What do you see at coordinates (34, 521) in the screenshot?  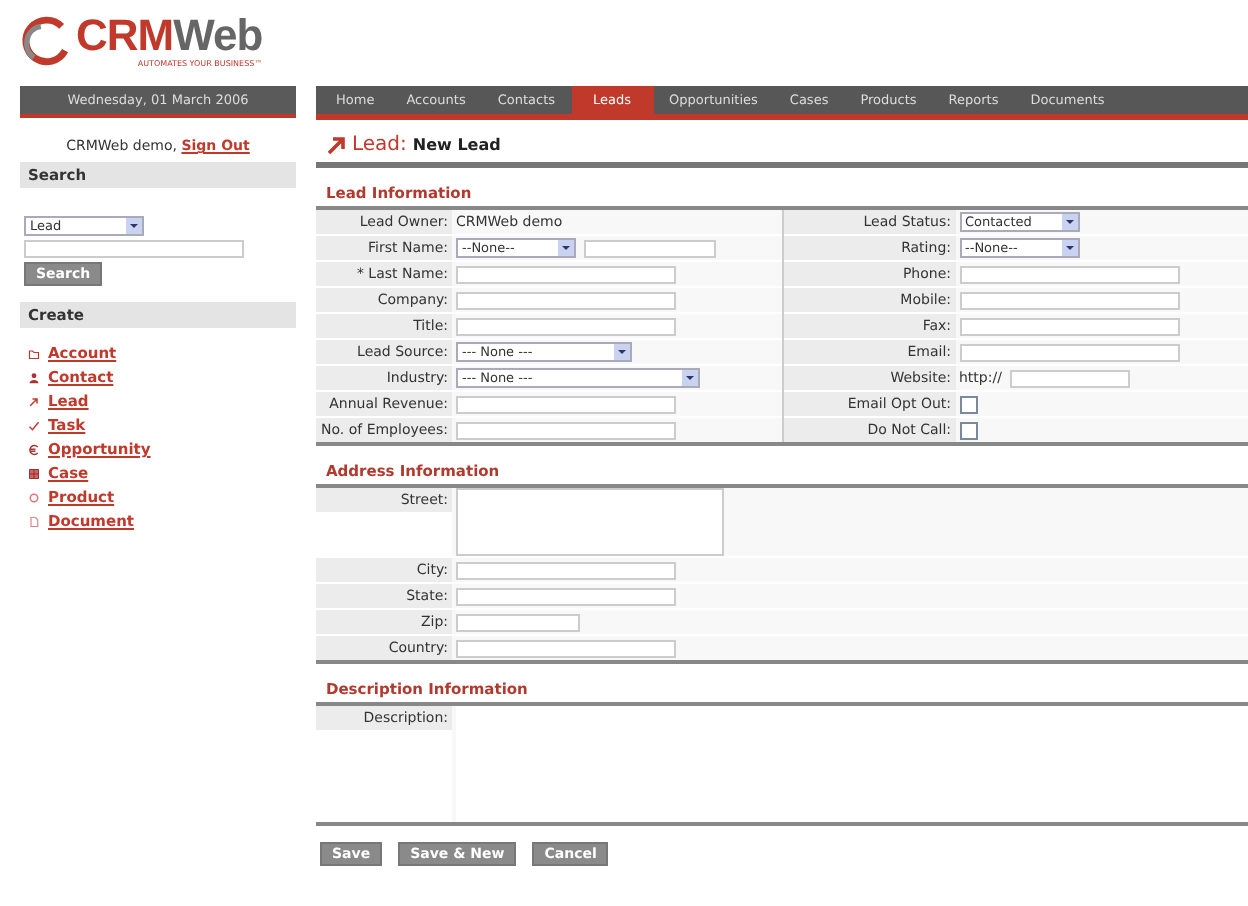 I see `page-icon` at bounding box center [34, 521].